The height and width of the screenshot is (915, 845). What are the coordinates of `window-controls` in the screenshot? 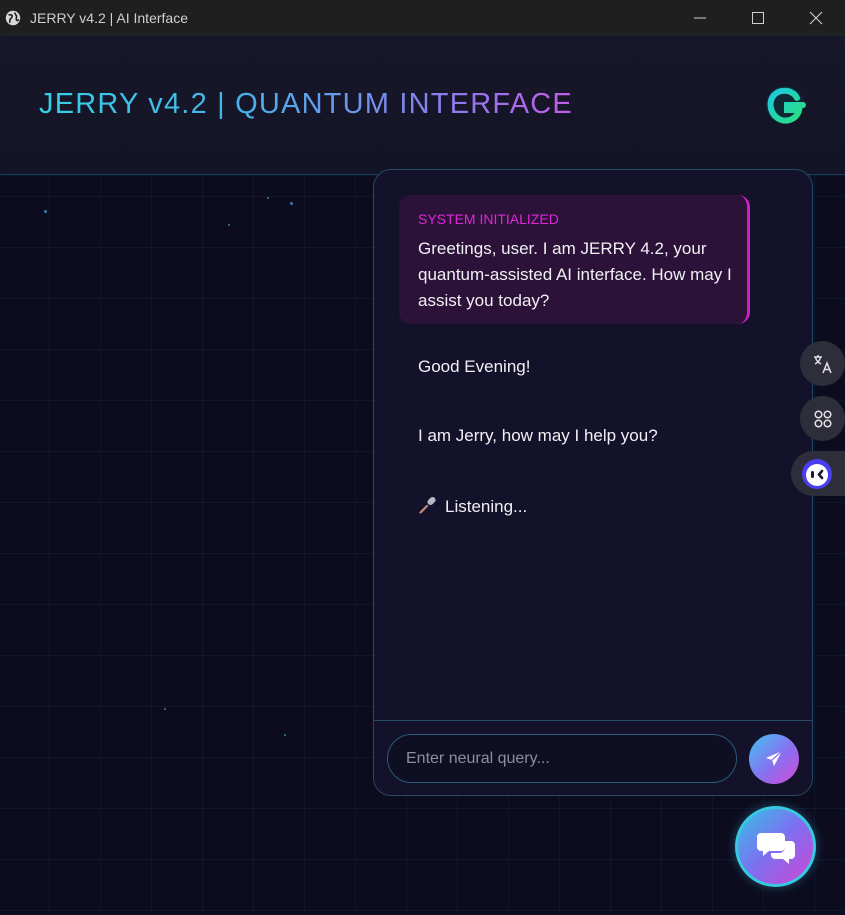 It's located at (758, 18).